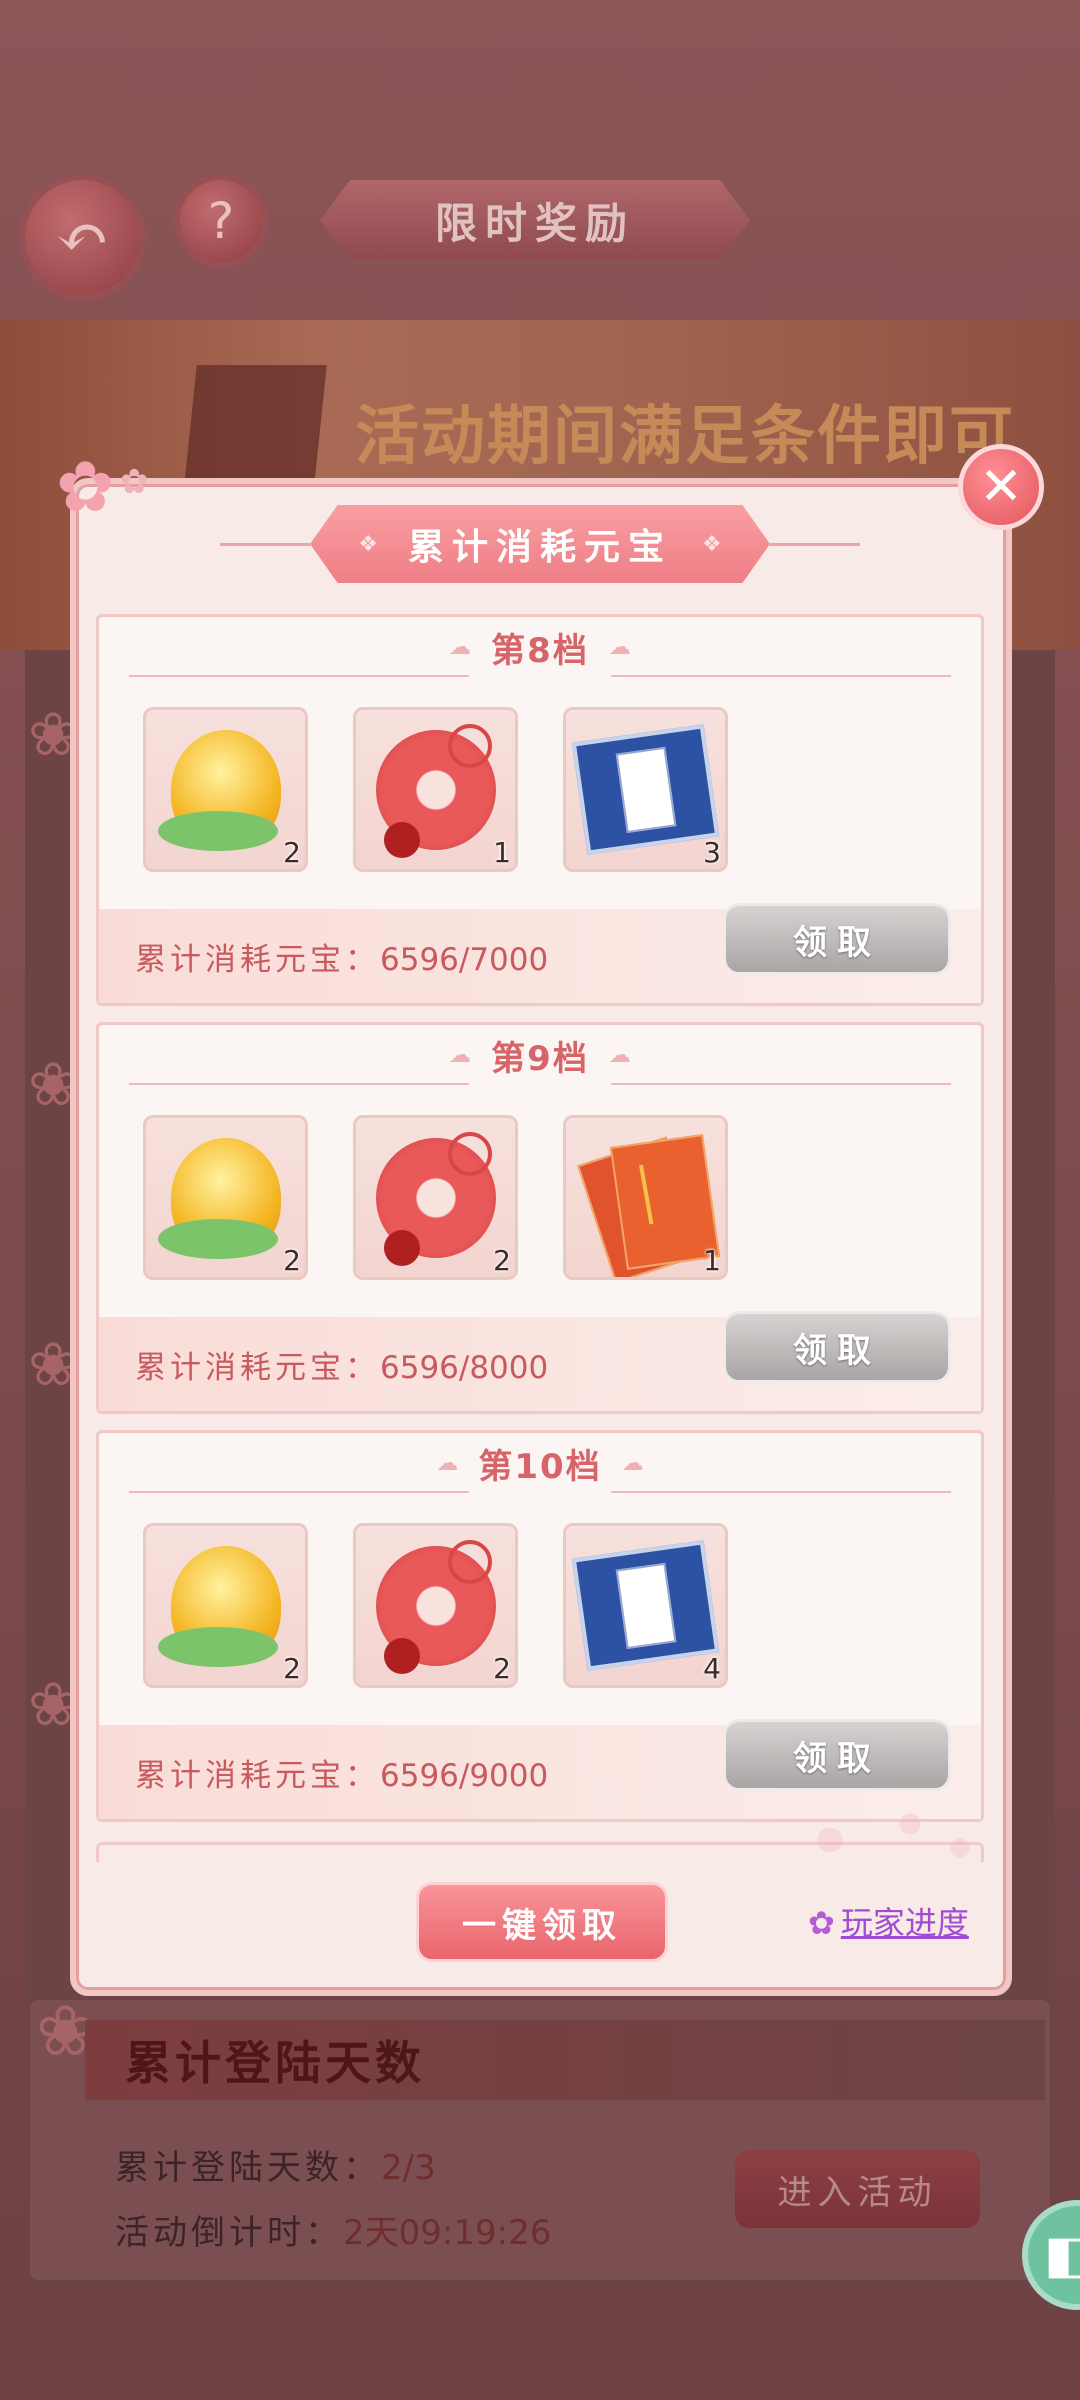  I want to click on modal-title: ❖ 累计消耗元宝 ❖, so click(540, 544).